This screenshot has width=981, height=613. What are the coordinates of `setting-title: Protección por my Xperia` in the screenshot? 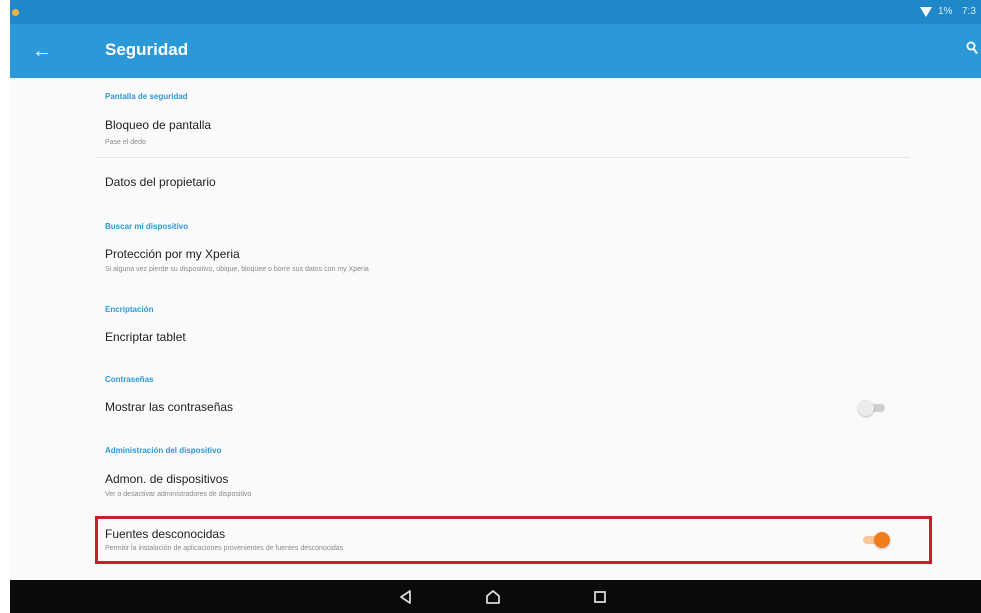 It's located at (172, 254).